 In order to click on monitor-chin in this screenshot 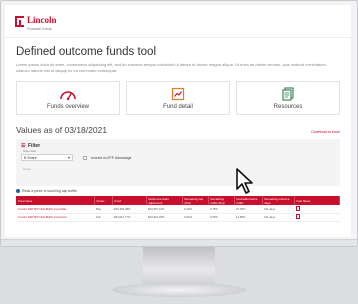, I will do `click(179, 242)`.